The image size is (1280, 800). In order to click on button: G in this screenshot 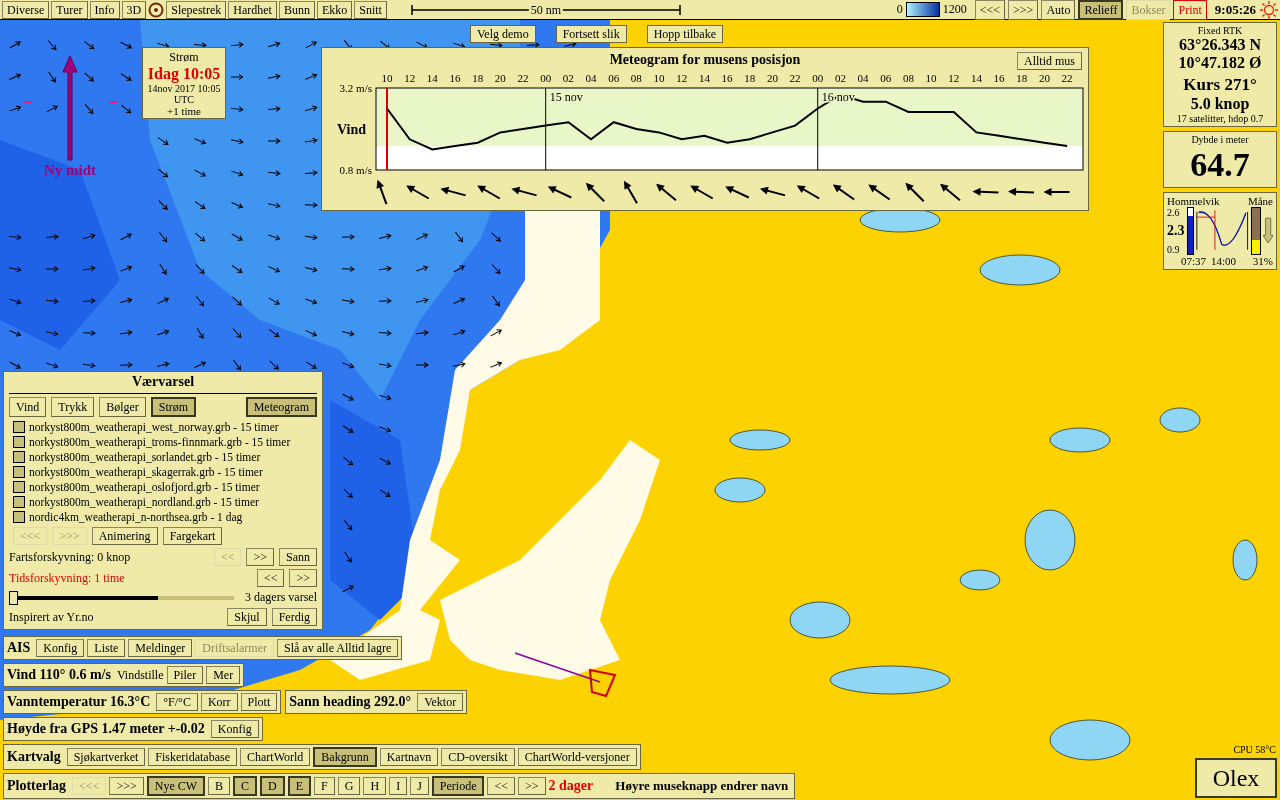, I will do `click(349, 786)`.